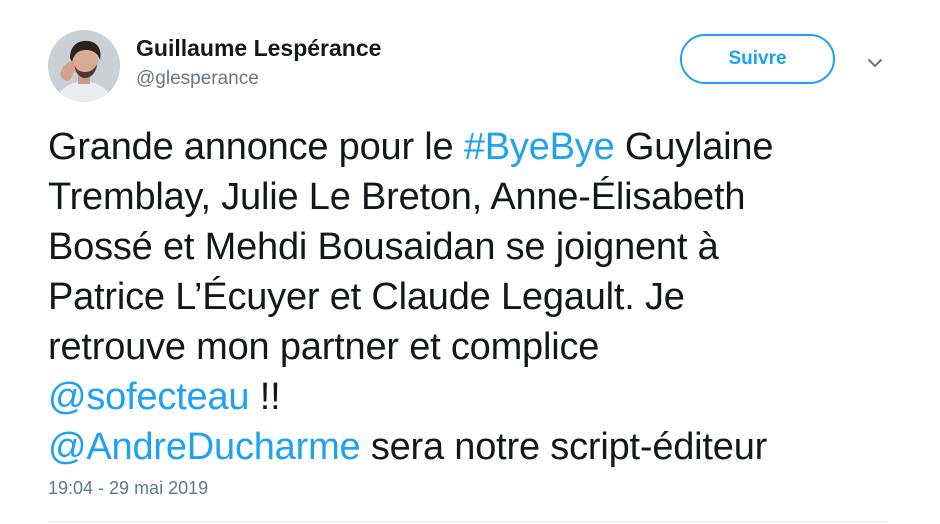 This screenshot has height=524, width=940. What do you see at coordinates (256, 147) in the screenshot?
I see `tweet-text-segment: Grande annonce pour le` at bounding box center [256, 147].